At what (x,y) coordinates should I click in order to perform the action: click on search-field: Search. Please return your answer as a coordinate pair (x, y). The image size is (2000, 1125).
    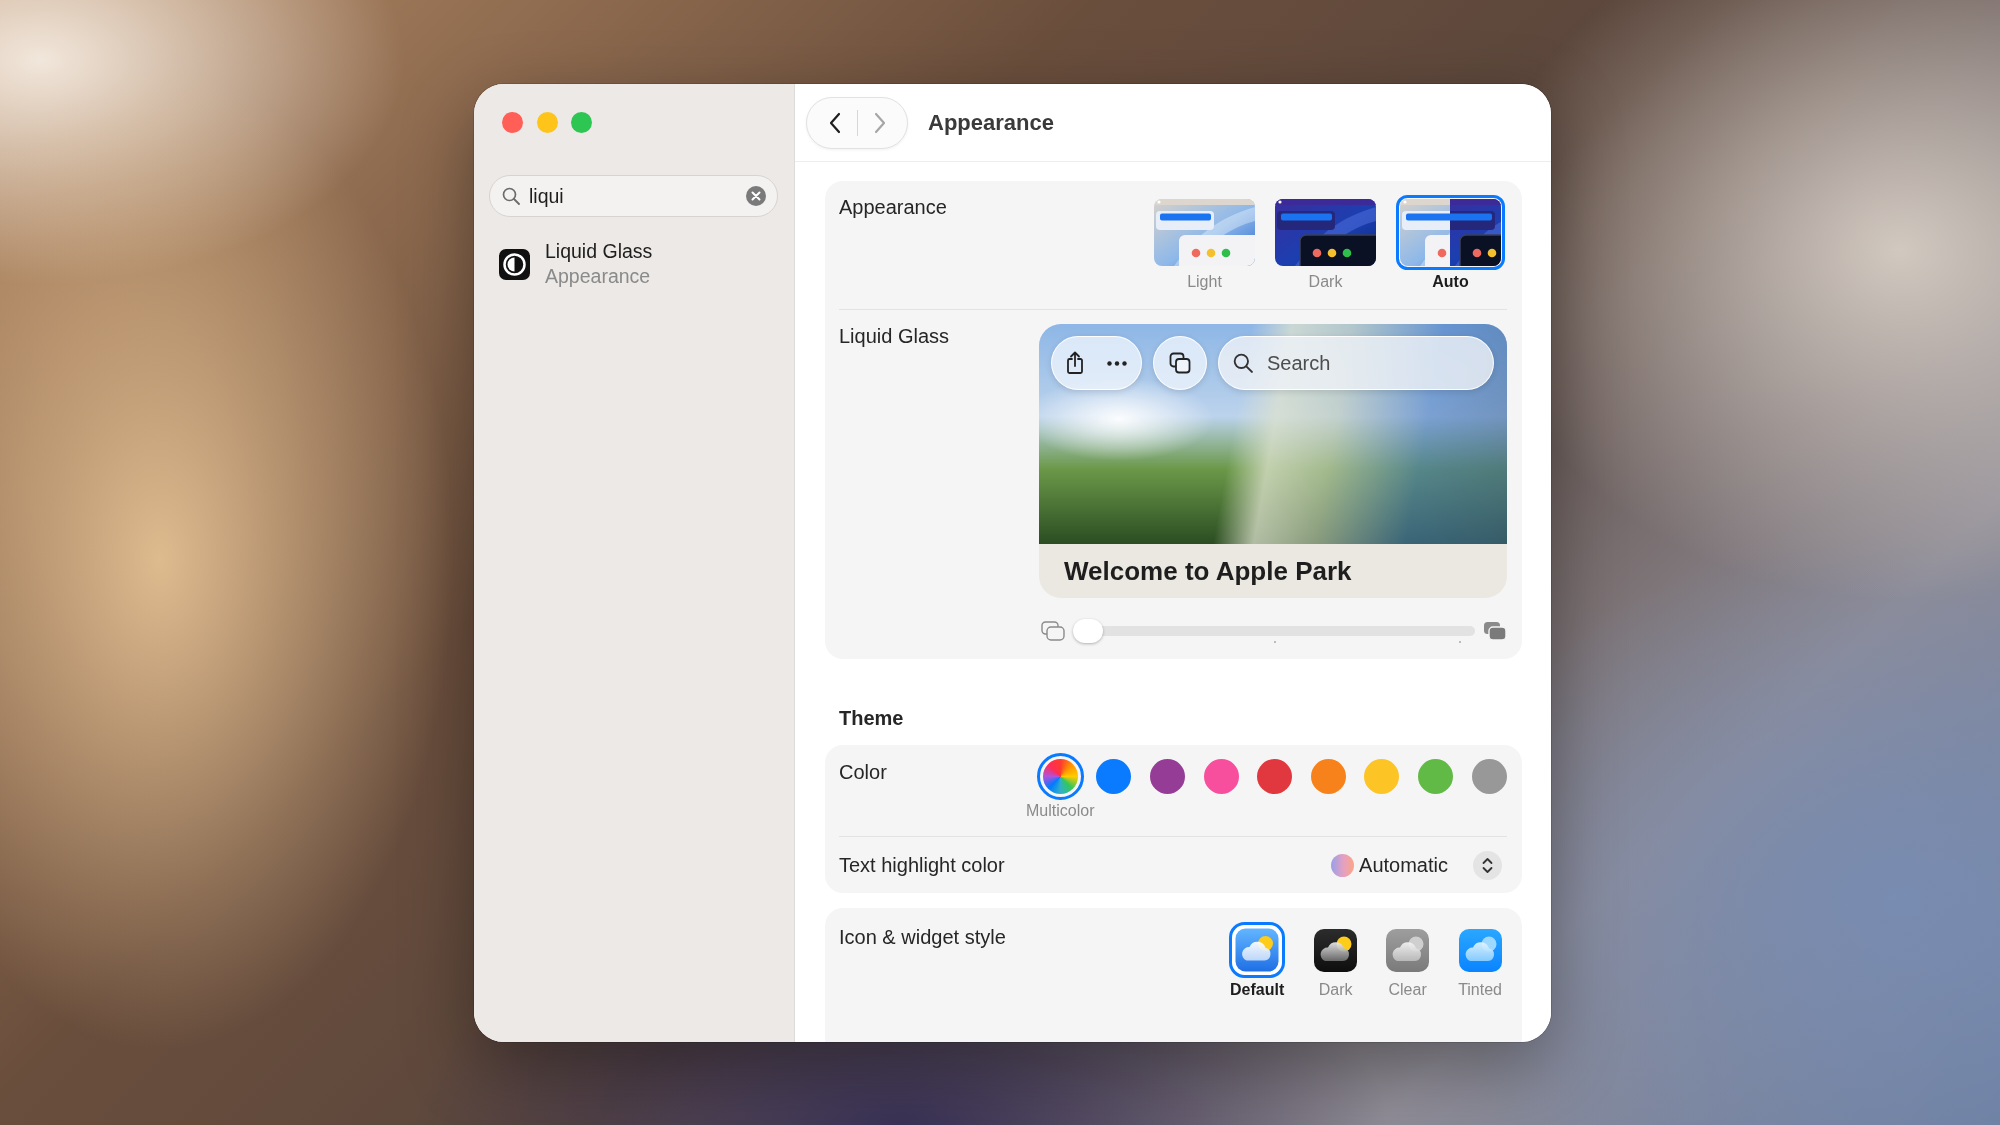
    Looking at the image, I should click on (1356, 363).